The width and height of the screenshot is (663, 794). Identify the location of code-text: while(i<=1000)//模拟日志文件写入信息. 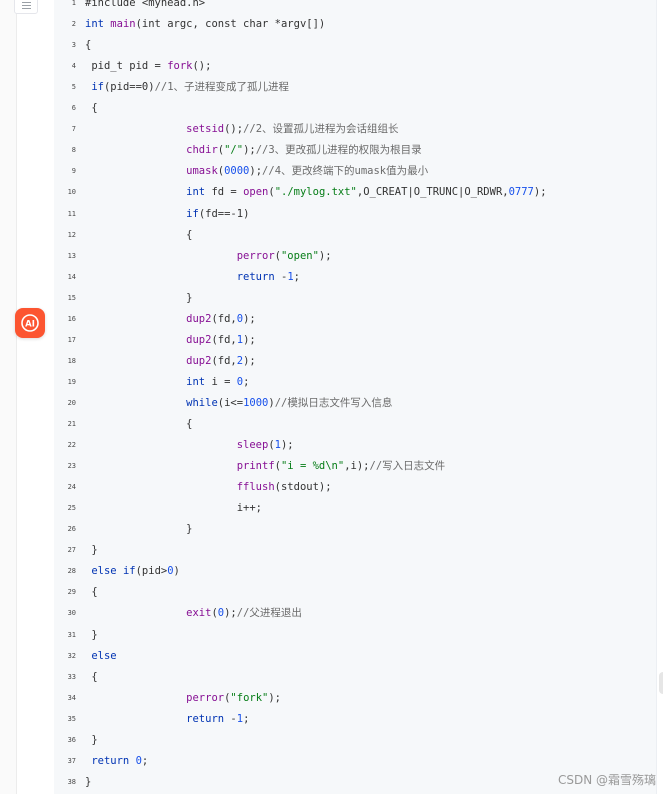
(238, 403).